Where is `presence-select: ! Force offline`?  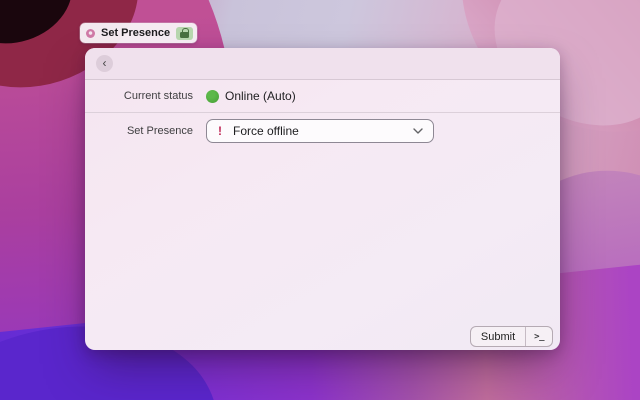 presence-select: ! Force offline is located at coordinates (320, 131).